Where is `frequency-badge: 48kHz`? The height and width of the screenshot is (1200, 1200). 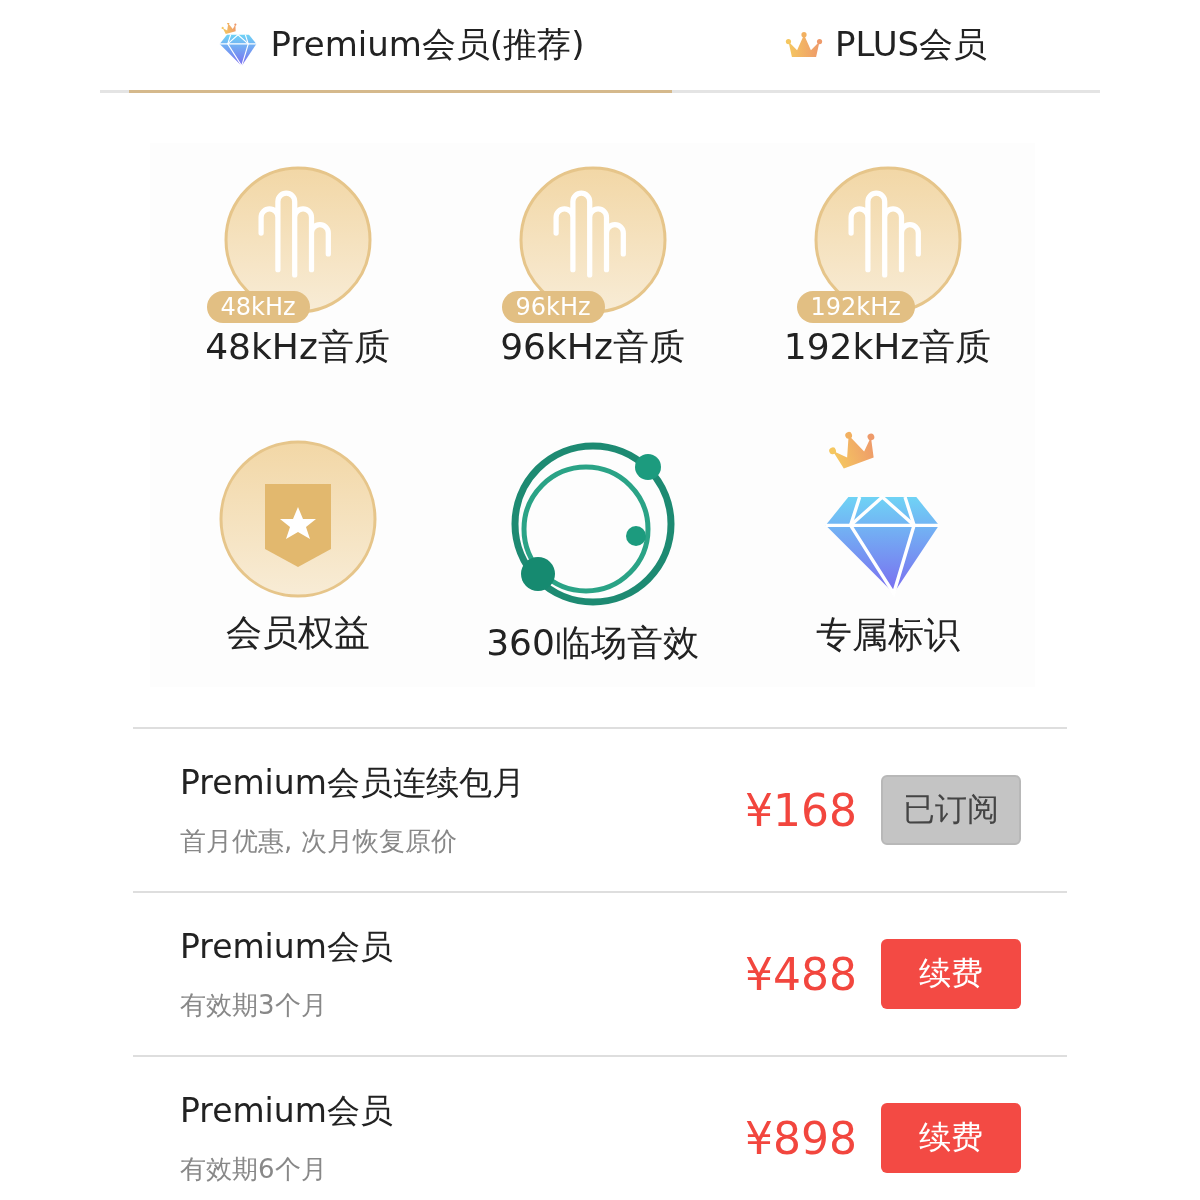 frequency-badge: 48kHz is located at coordinates (258, 307).